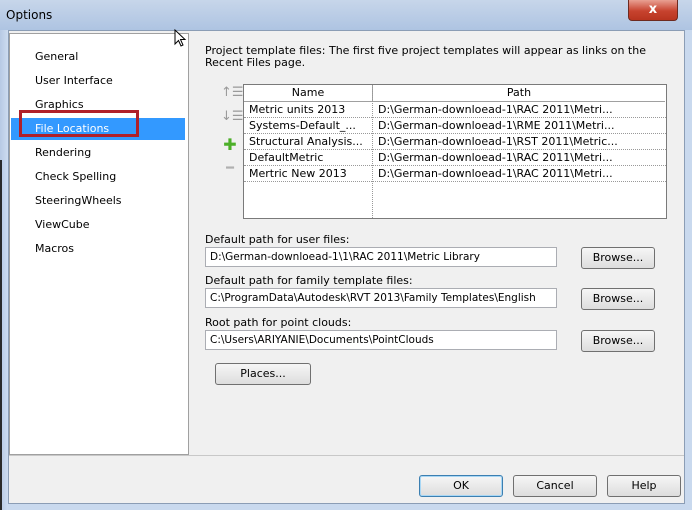 Image resolution: width=692 pixels, height=510 pixels. What do you see at coordinates (346, 455) in the screenshot?
I see `footer-divider` at bounding box center [346, 455].